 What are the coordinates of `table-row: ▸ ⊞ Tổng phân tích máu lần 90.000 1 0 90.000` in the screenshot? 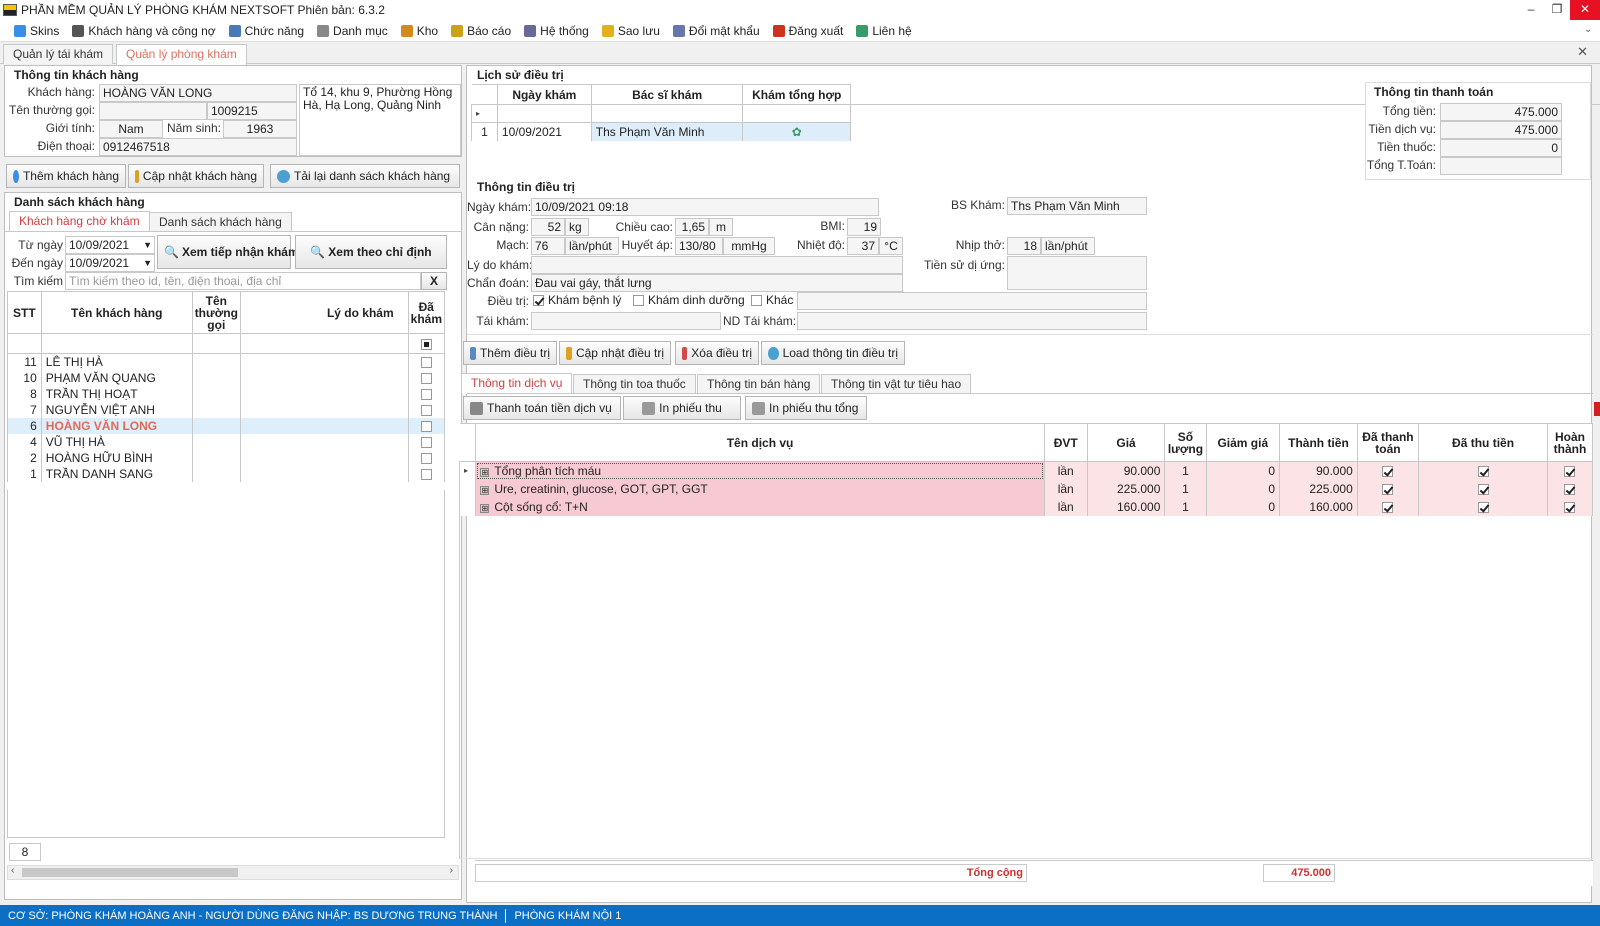 It's located at (1026, 470).